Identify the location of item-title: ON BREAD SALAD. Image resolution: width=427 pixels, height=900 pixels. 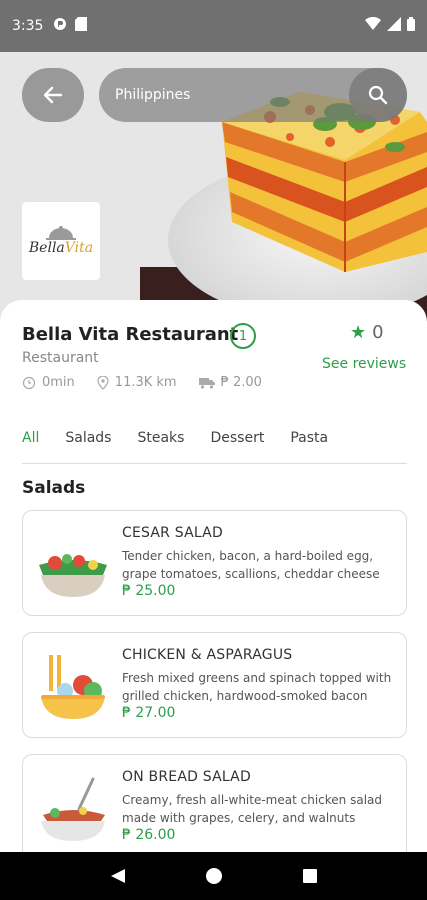
(186, 777).